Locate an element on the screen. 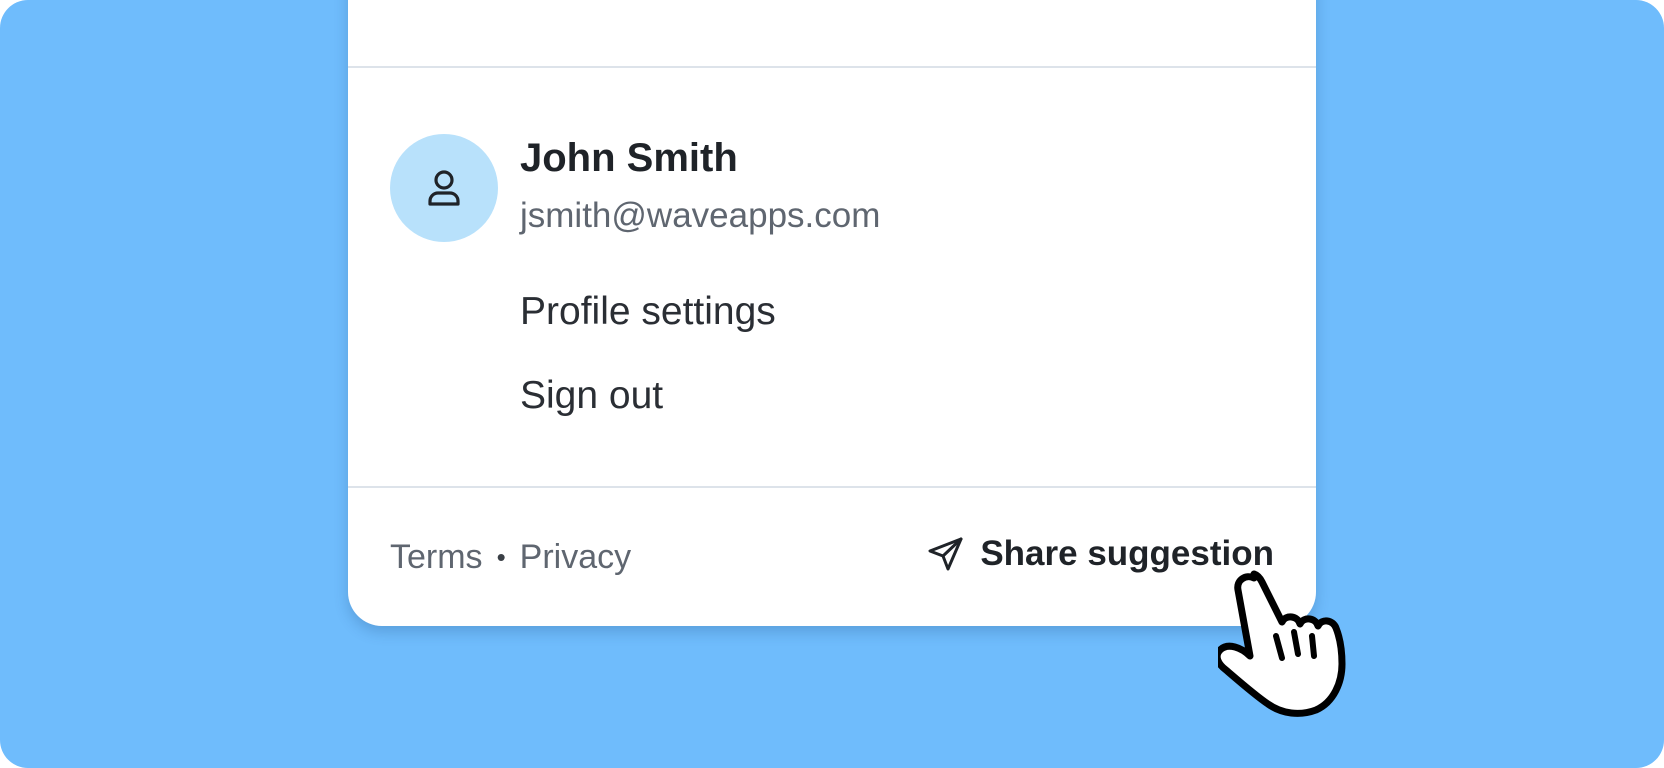  user-icon is located at coordinates (444, 188).